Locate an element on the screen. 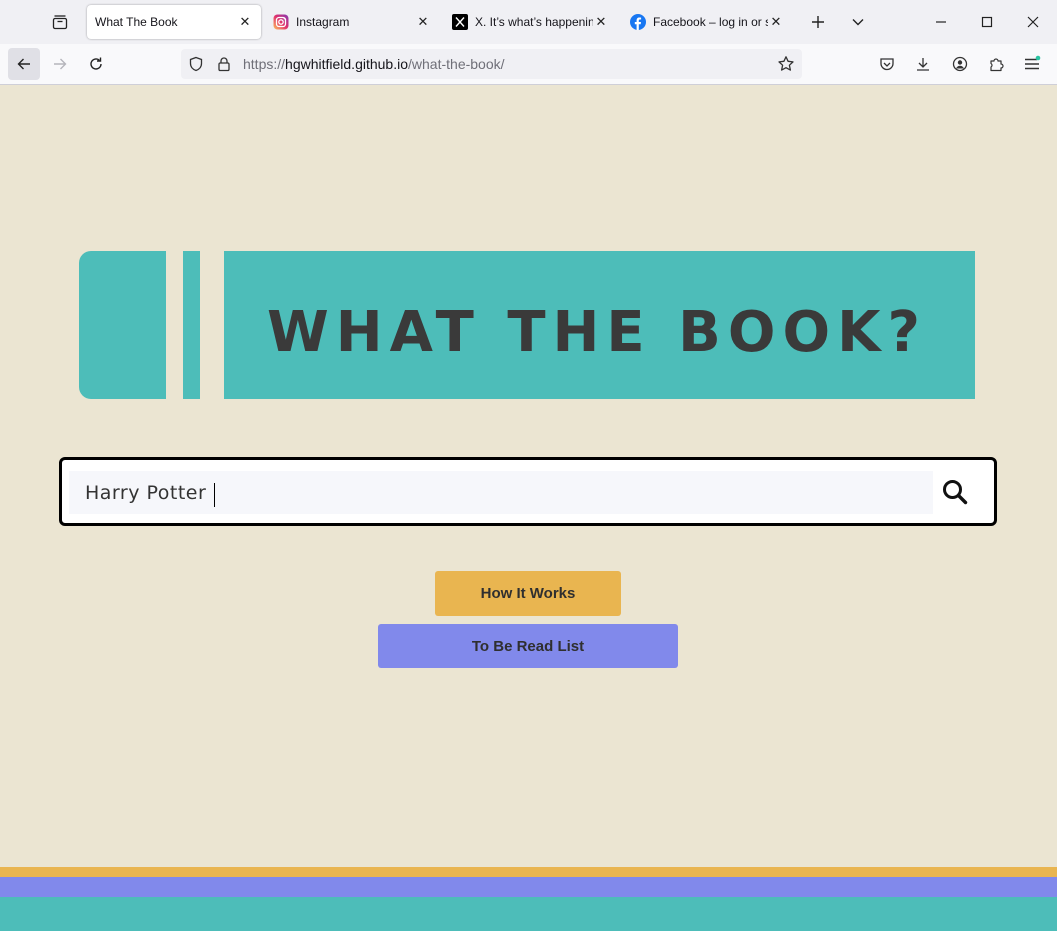  reload-button is located at coordinates (96, 64).